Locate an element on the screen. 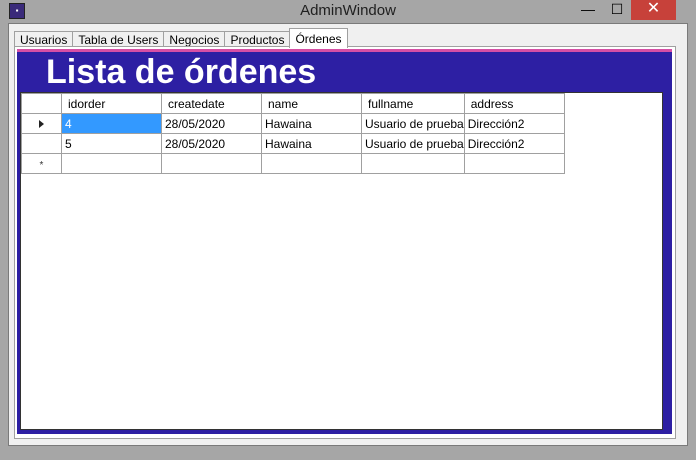  row-header-corner is located at coordinates (41, 103).